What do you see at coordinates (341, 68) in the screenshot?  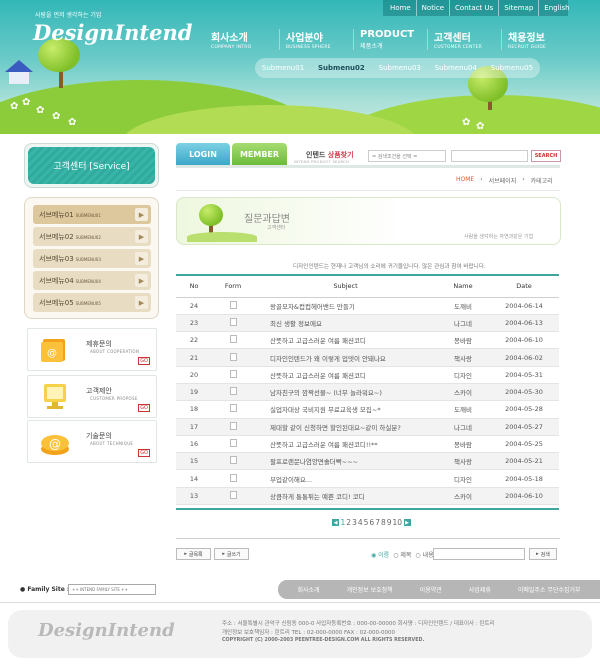 I see `submenu-item-2: Submenu02` at bounding box center [341, 68].